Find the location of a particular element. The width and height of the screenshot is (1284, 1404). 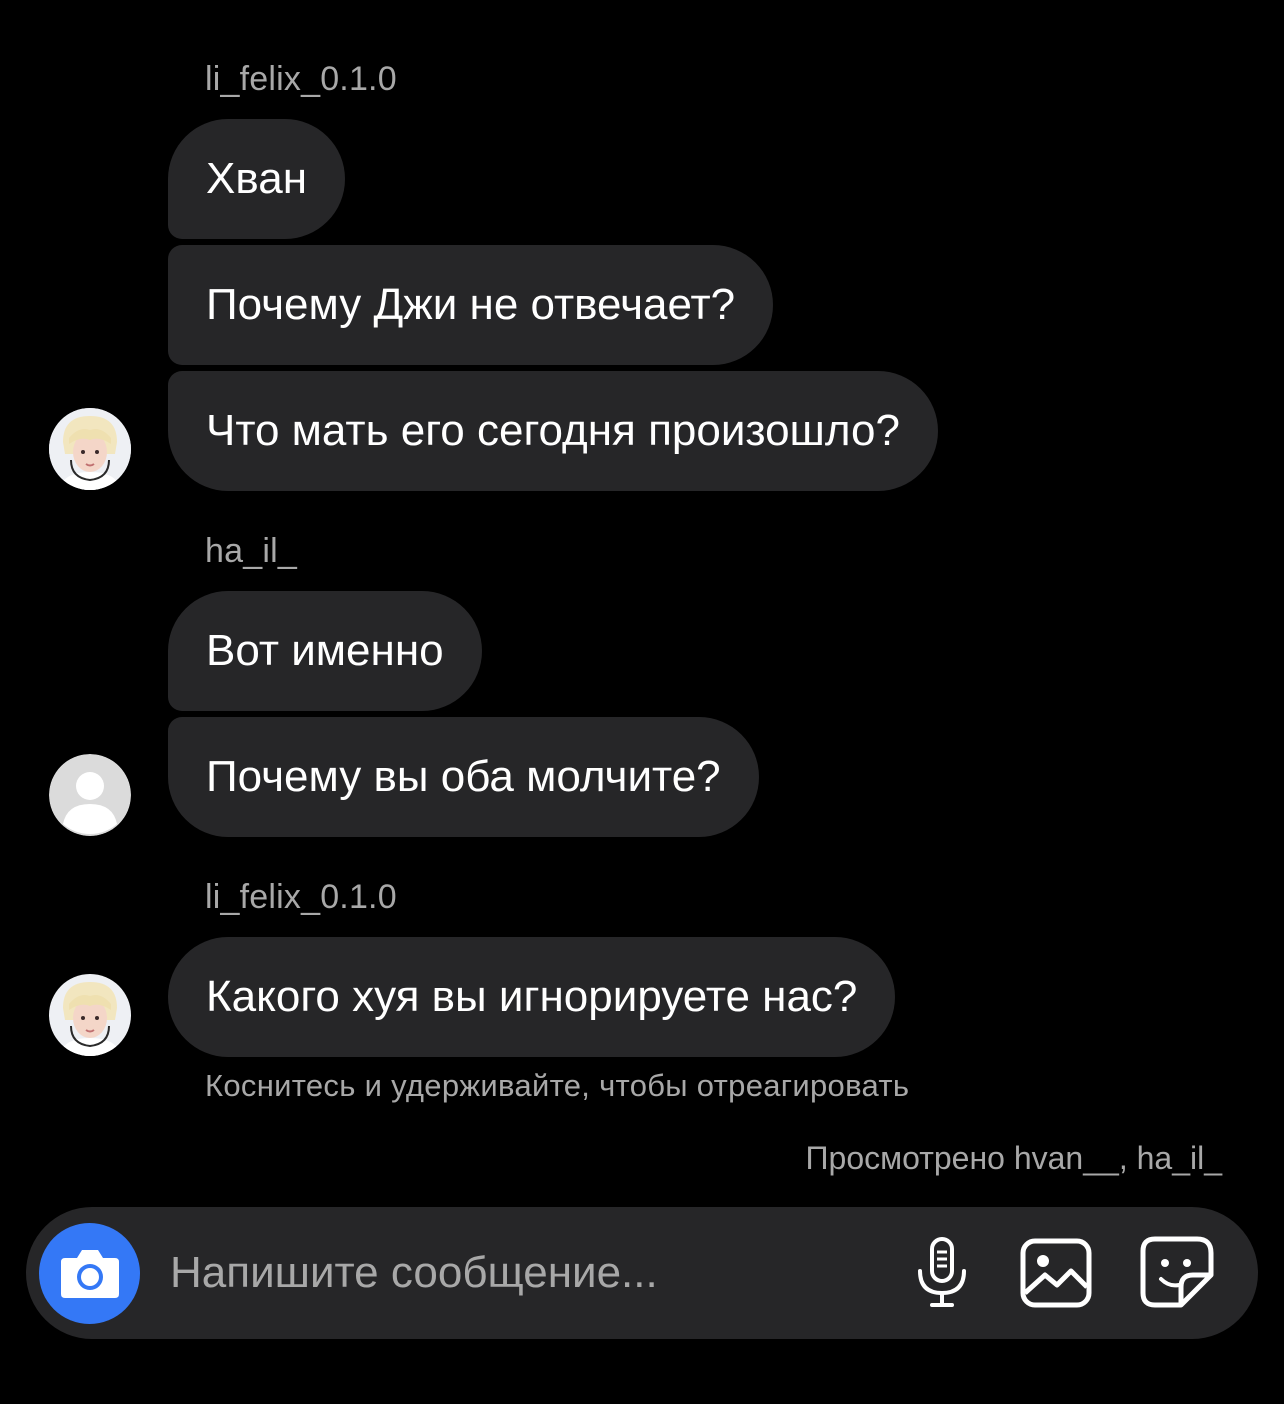

gallery-button is located at coordinates (1057, 1273).